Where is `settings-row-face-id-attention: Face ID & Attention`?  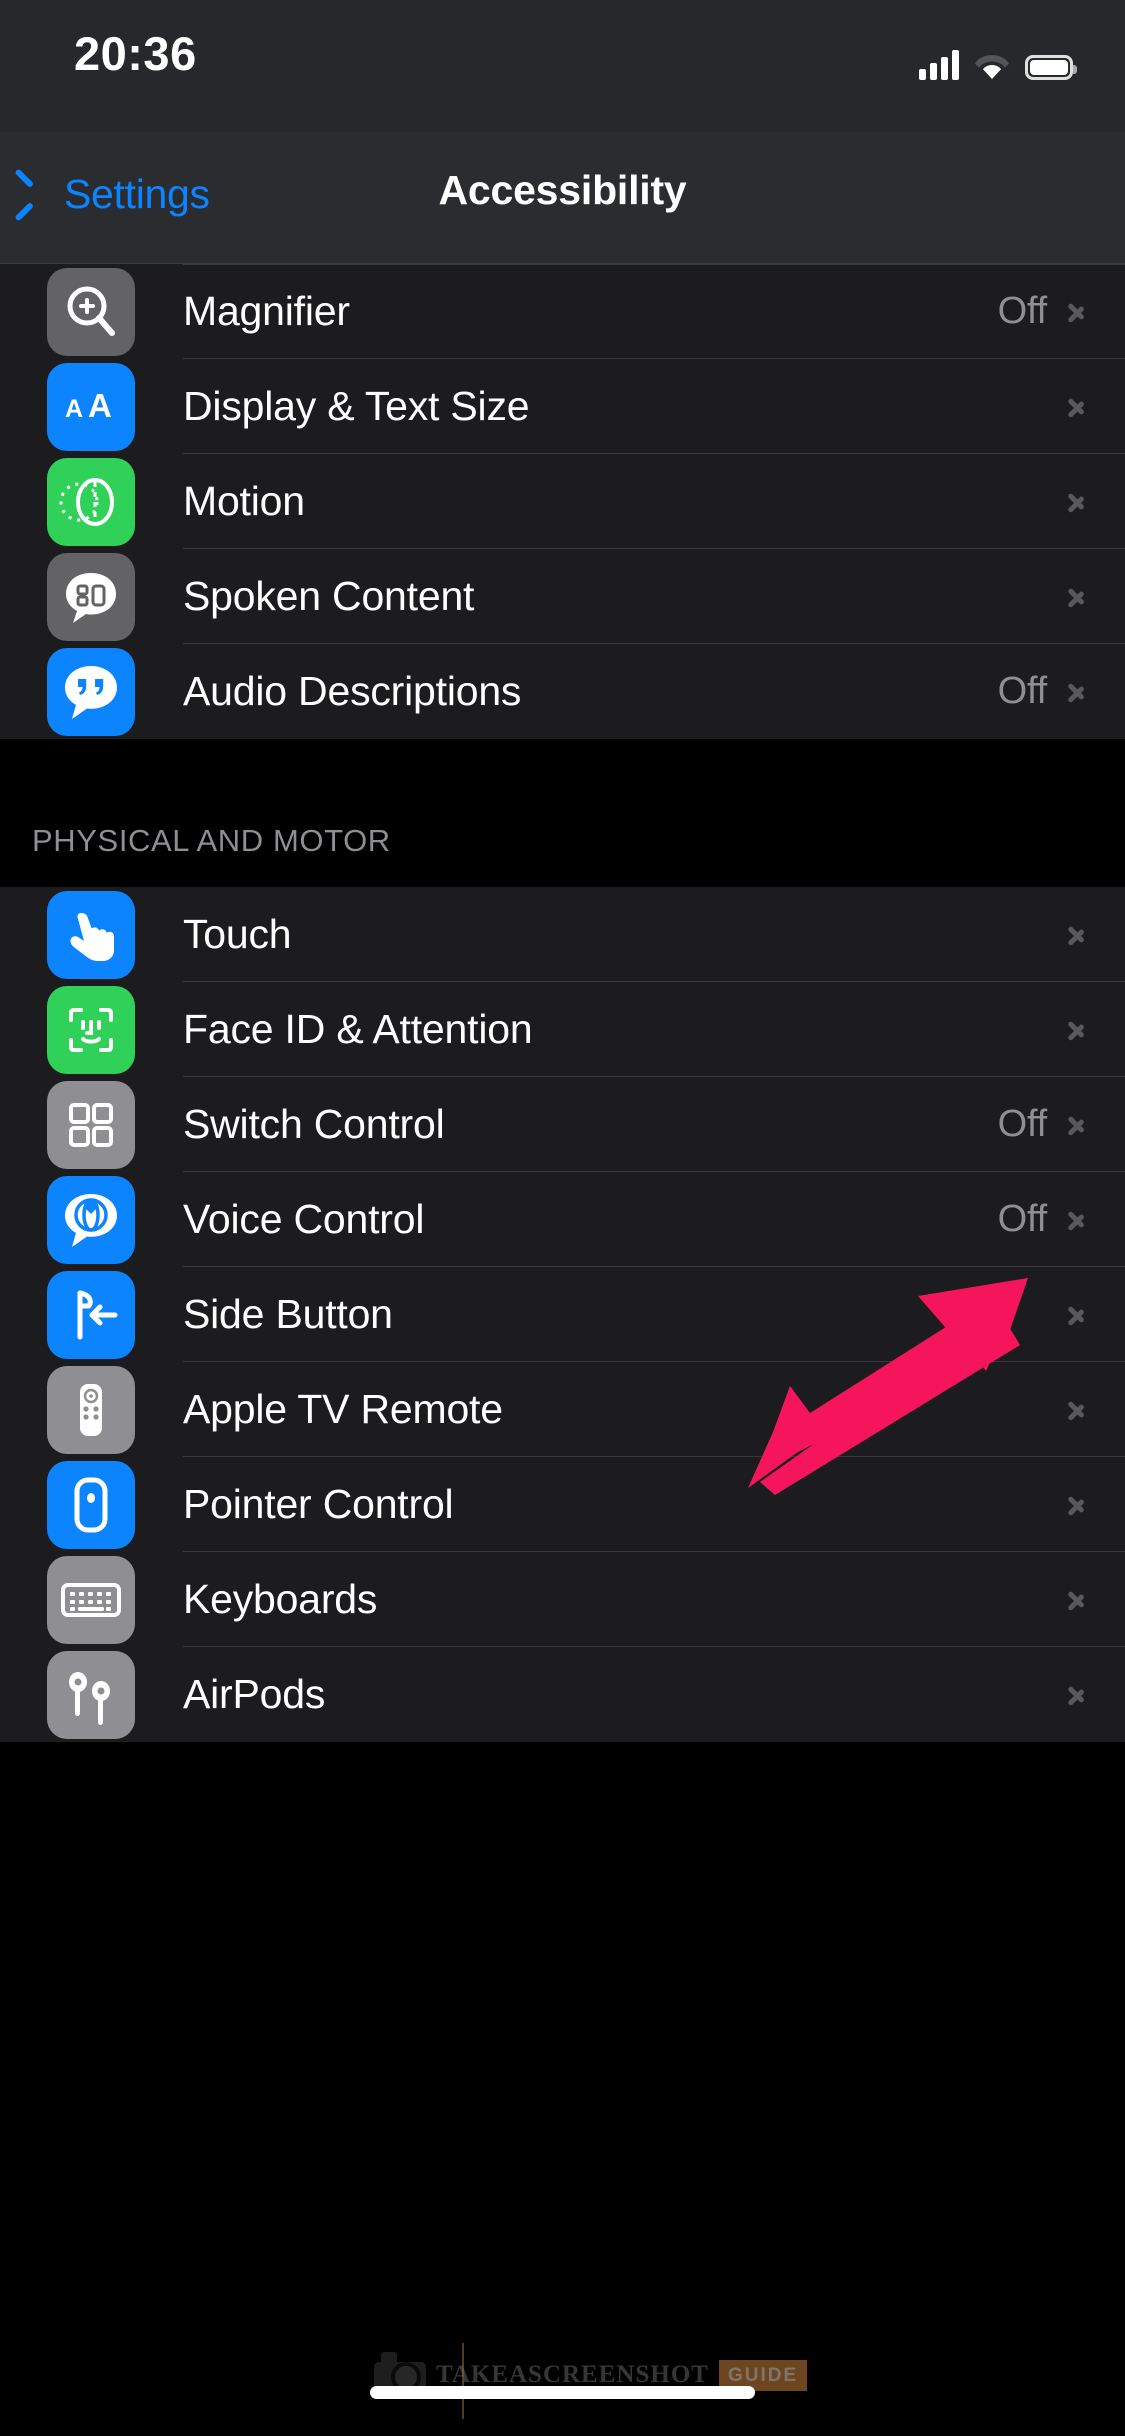 settings-row-face-id-attention: Face ID & Attention is located at coordinates (562, 1029).